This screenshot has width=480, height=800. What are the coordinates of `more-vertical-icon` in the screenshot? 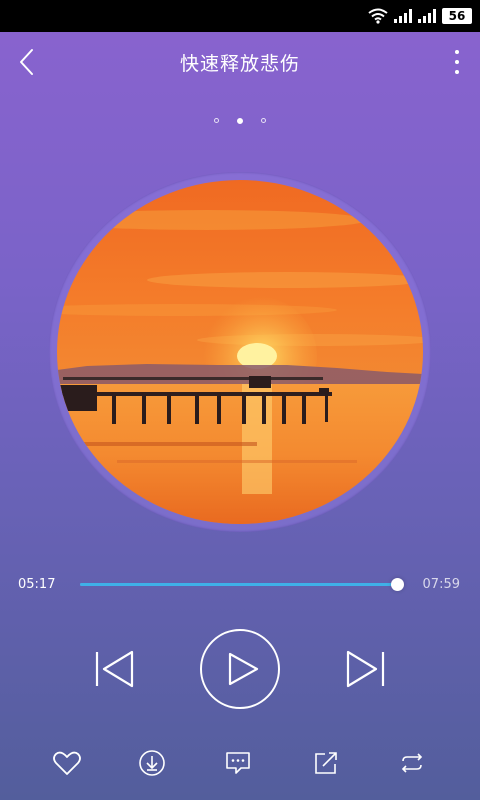 It's located at (457, 62).